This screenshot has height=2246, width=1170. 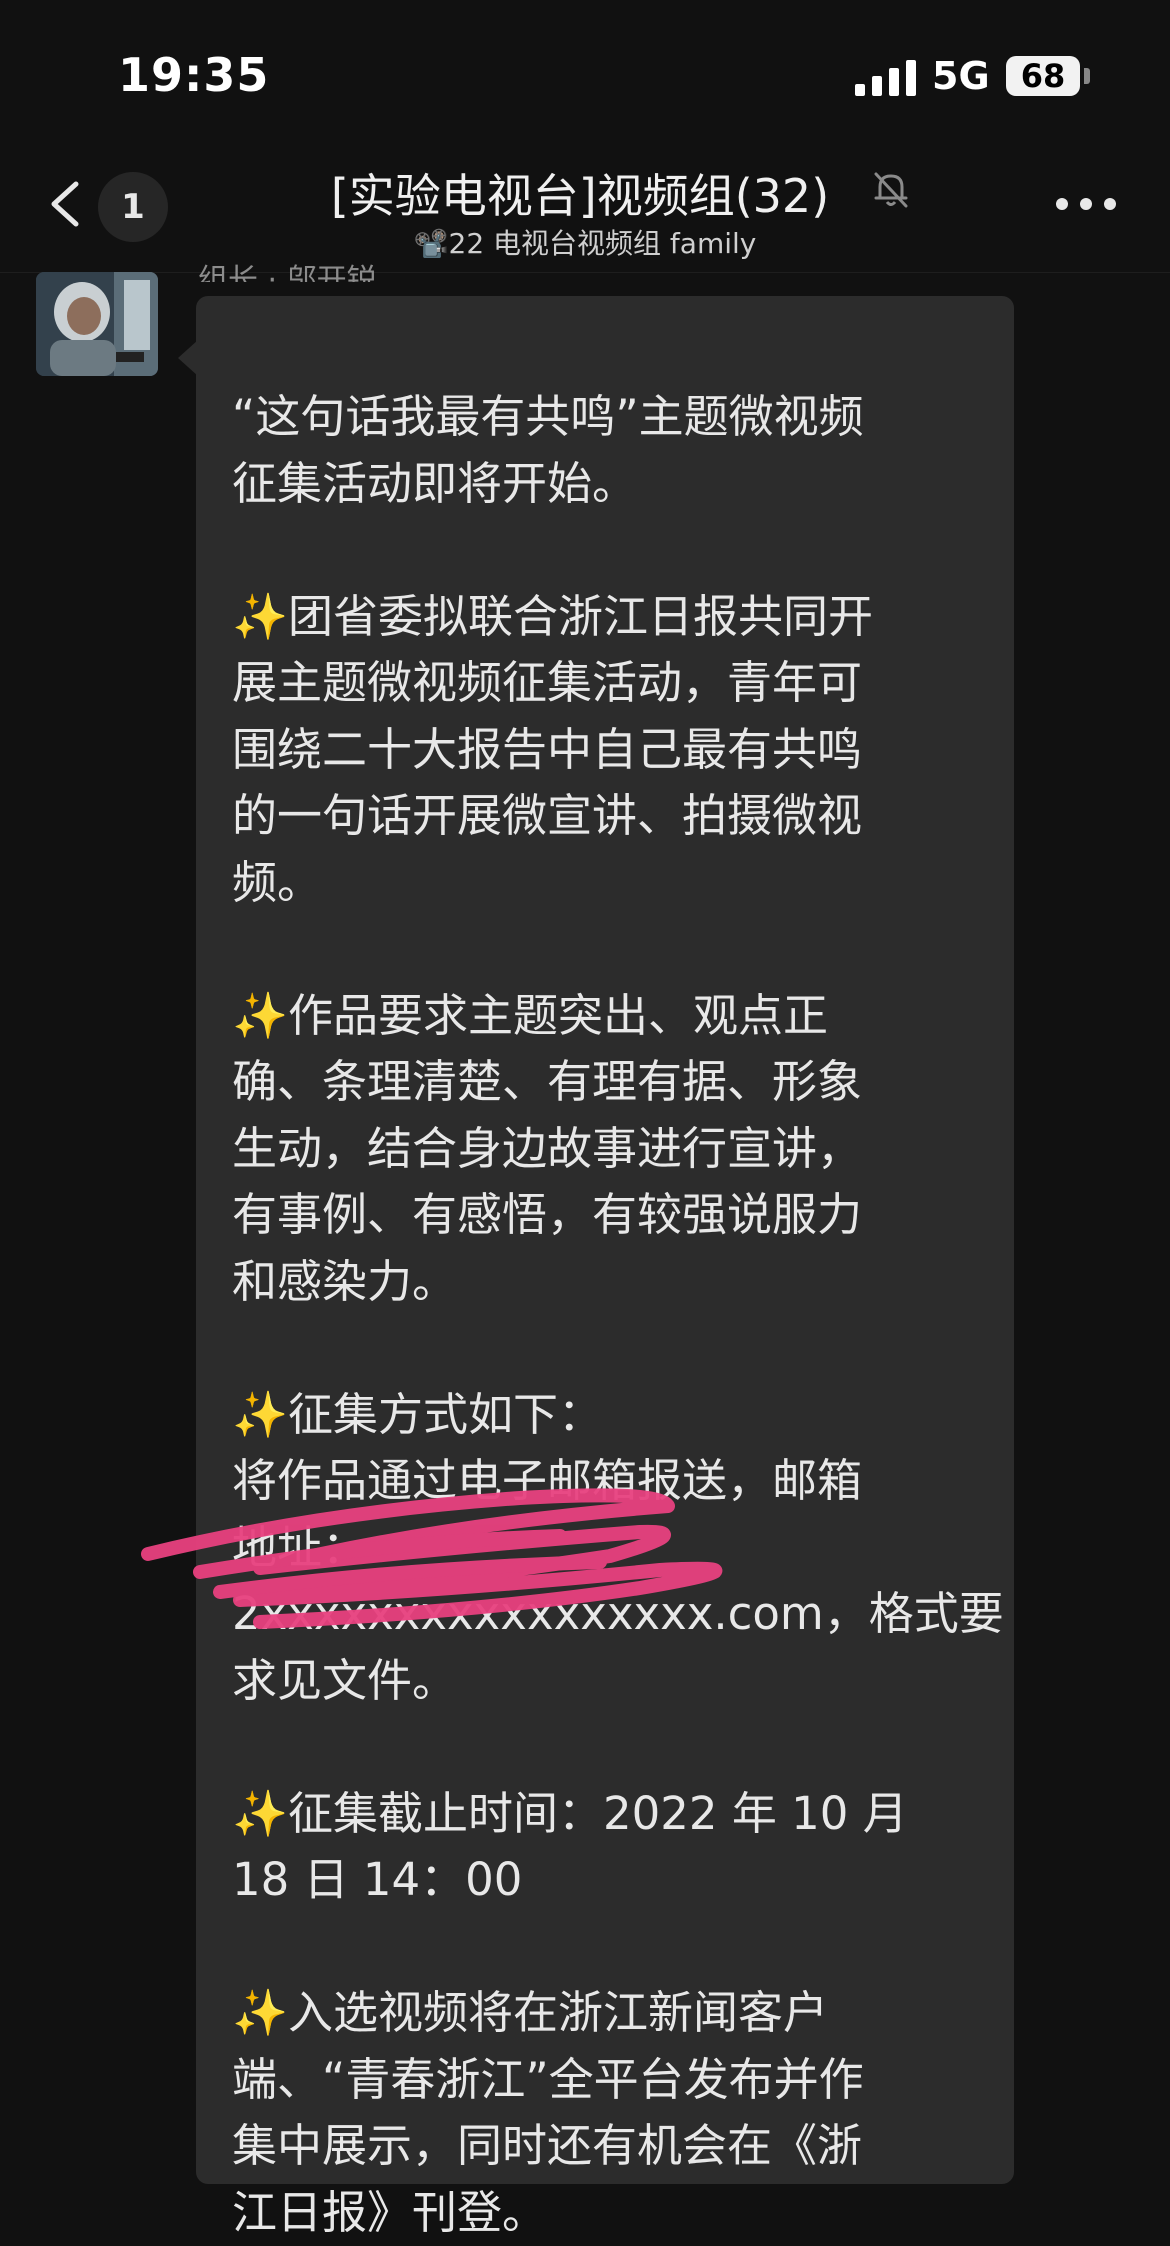 I want to click on redaction-scribble, so click(x=470, y=1552).